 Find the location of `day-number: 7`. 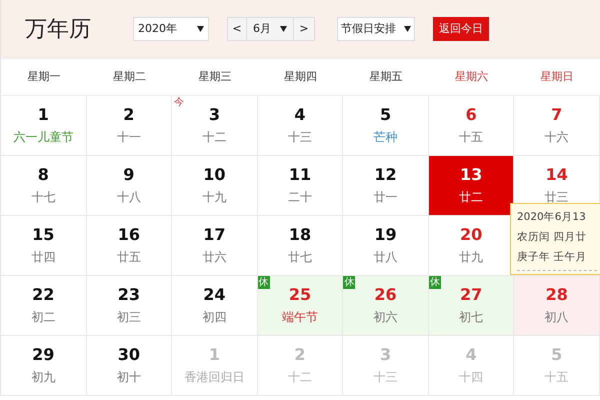

day-number: 7 is located at coordinates (556, 114).